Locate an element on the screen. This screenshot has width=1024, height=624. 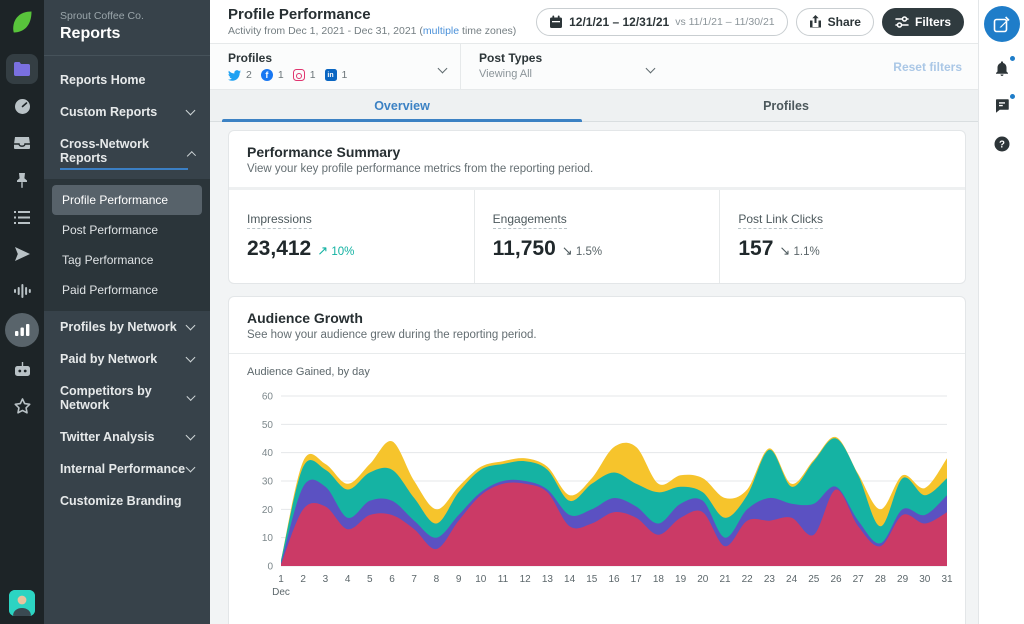
profiles-filter-dropdown: Profiles 2 f 1 1 in 1 is located at coordinates (335, 66).